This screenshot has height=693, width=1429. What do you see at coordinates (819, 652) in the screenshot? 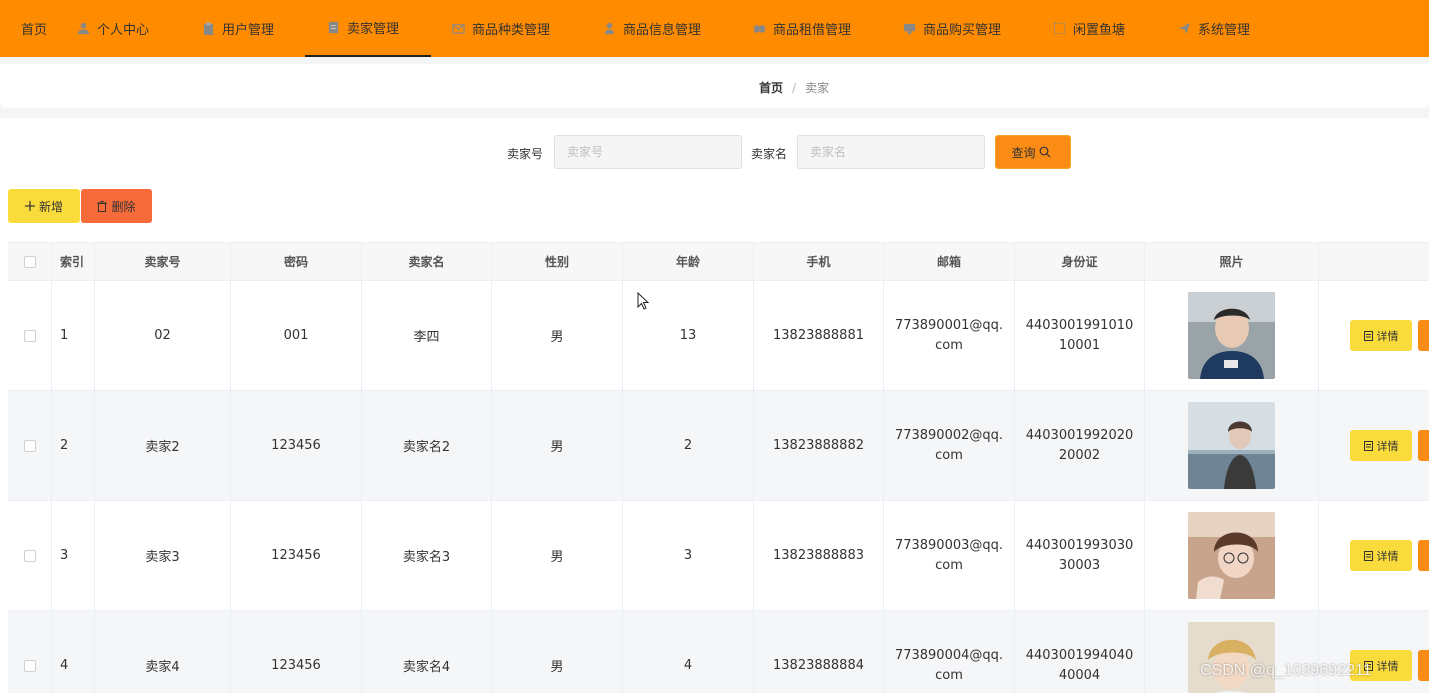
I see `cell-phone: 13823888884` at bounding box center [819, 652].